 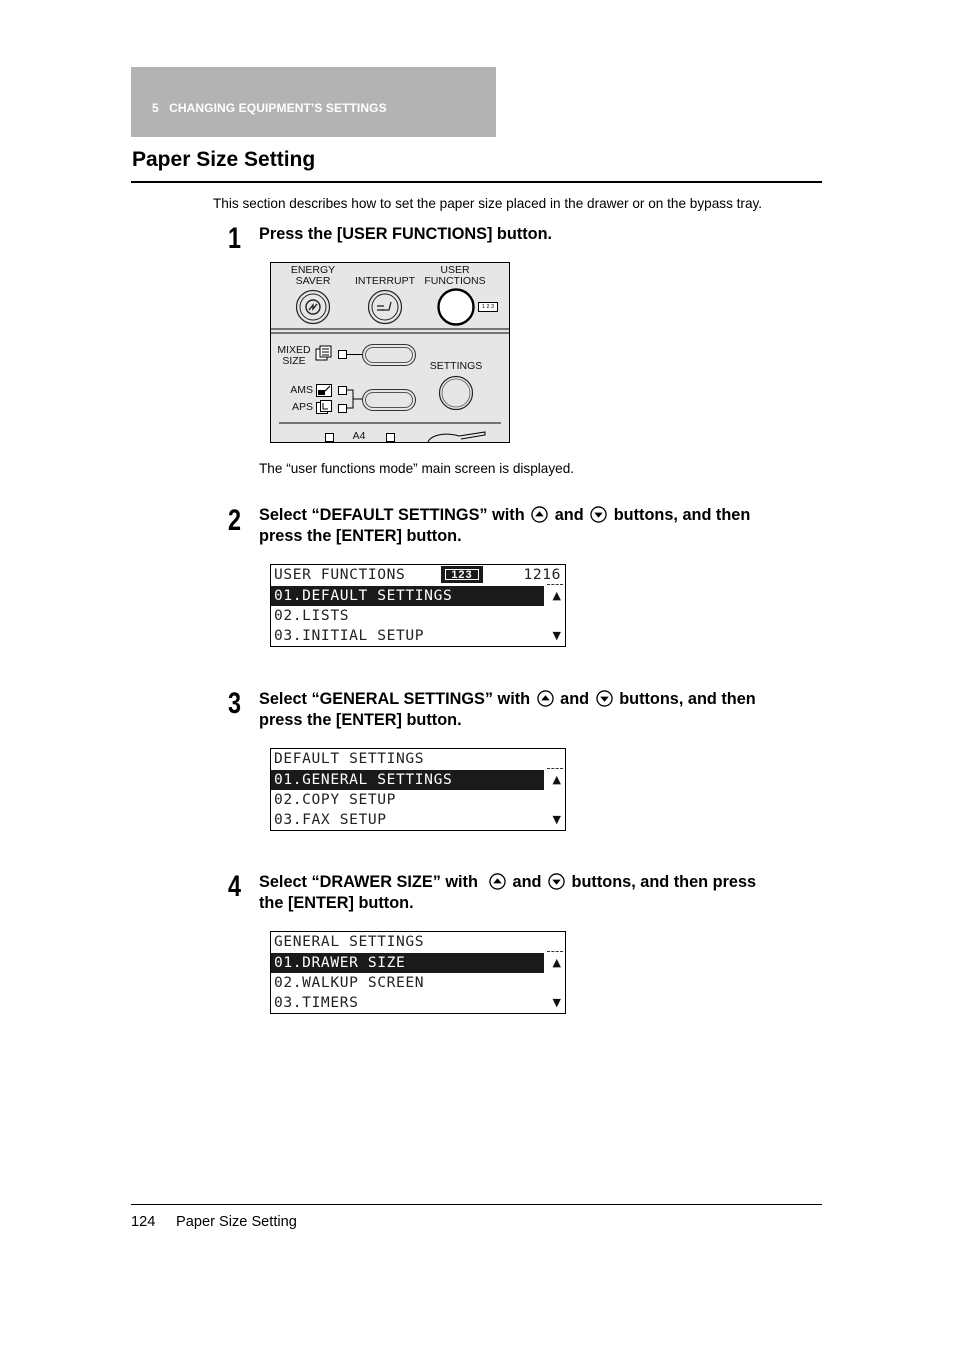 What do you see at coordinates (455, 275) in the screenshot?
I see `user-functions-label: USER FUNCTIONS` at bounding box center [455, 275].